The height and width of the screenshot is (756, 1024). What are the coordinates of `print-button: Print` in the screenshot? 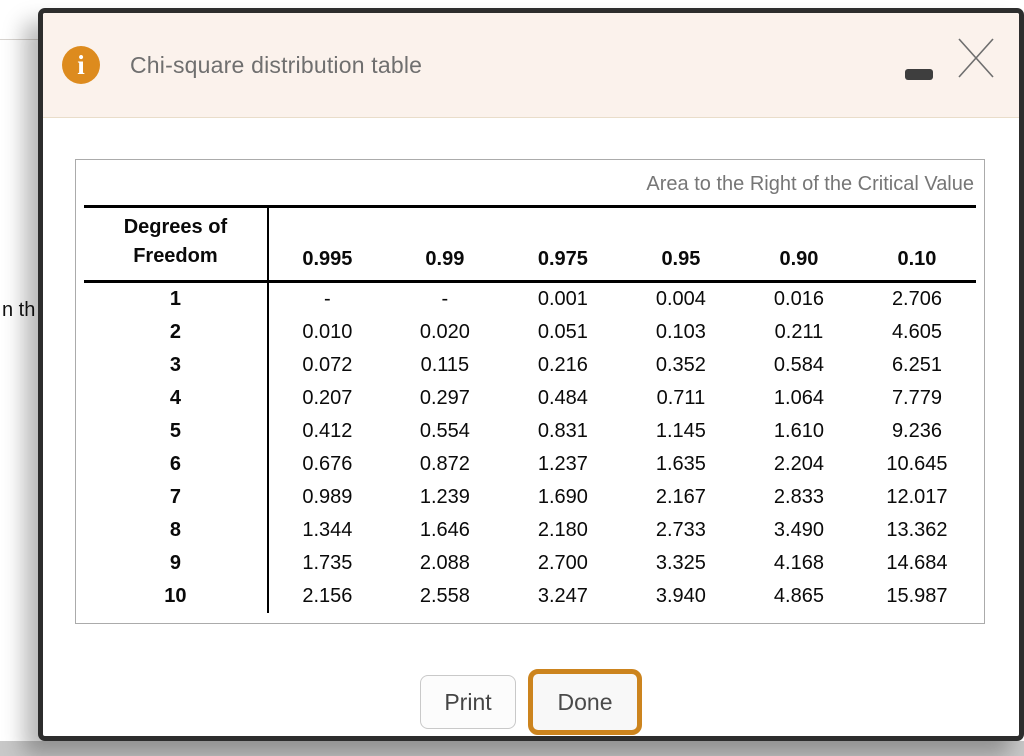 It's located at (468, 702).